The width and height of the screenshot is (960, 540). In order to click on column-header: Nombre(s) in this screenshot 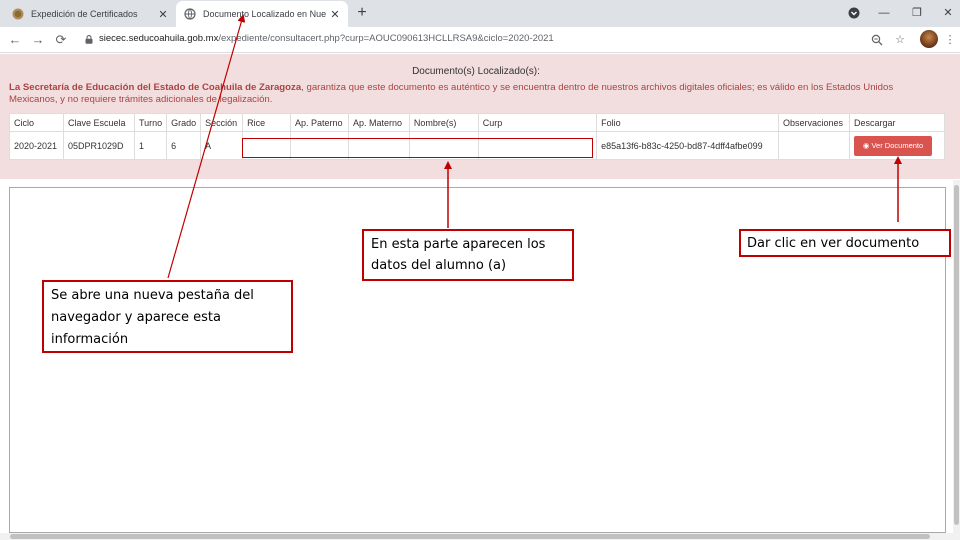, I will do `click(443, 122)`.